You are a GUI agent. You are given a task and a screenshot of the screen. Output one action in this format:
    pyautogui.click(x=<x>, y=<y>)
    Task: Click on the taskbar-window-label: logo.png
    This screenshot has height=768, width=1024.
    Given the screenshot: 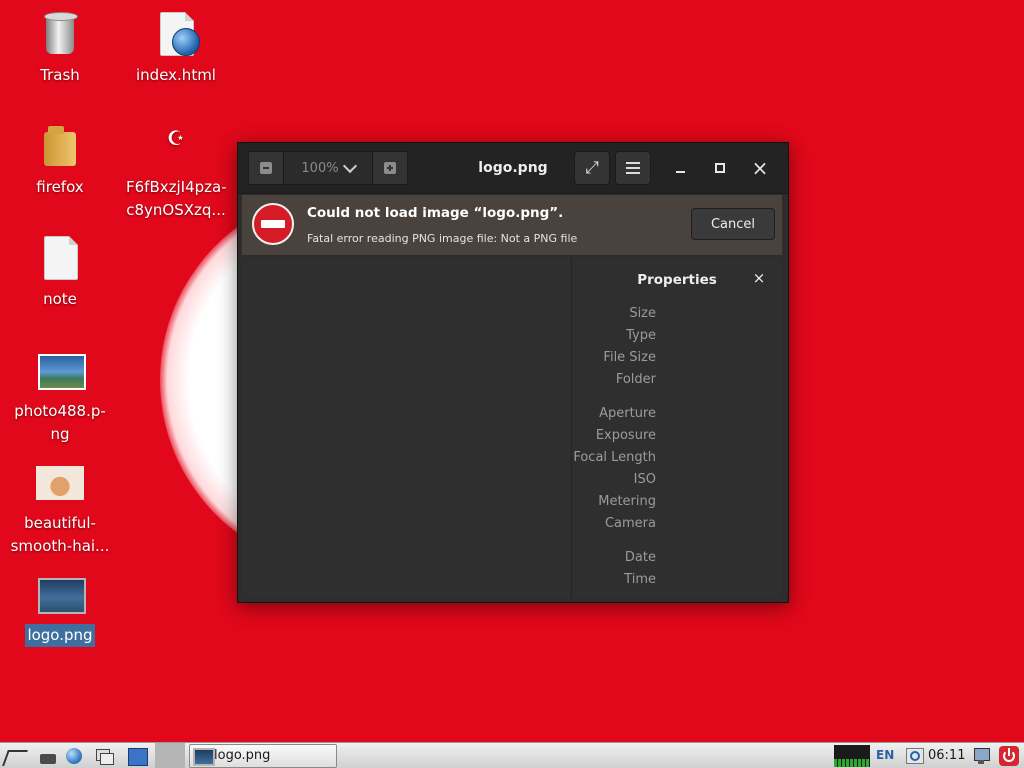 What is the action you would take?
    pyautogui.click(x=242, y=755)
    